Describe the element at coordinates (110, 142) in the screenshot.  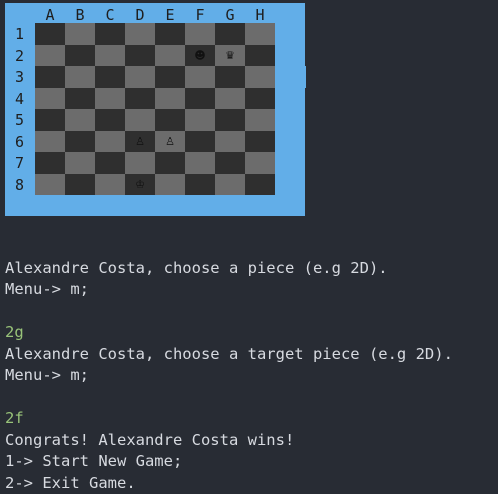
I see `square-c6` at that location.